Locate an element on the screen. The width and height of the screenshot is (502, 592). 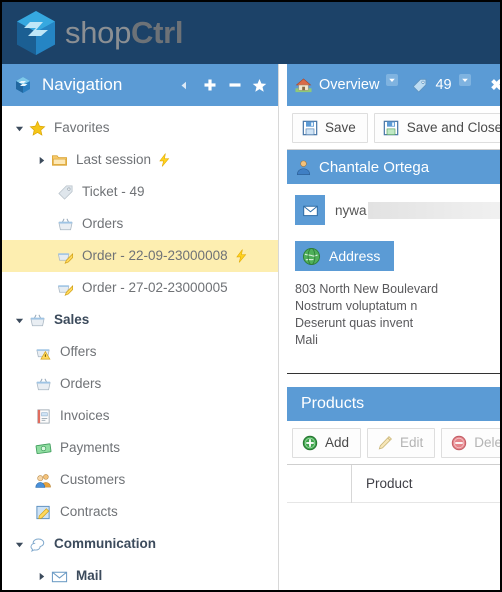
products-grid-header: Product is located at coordinates (393, 483).